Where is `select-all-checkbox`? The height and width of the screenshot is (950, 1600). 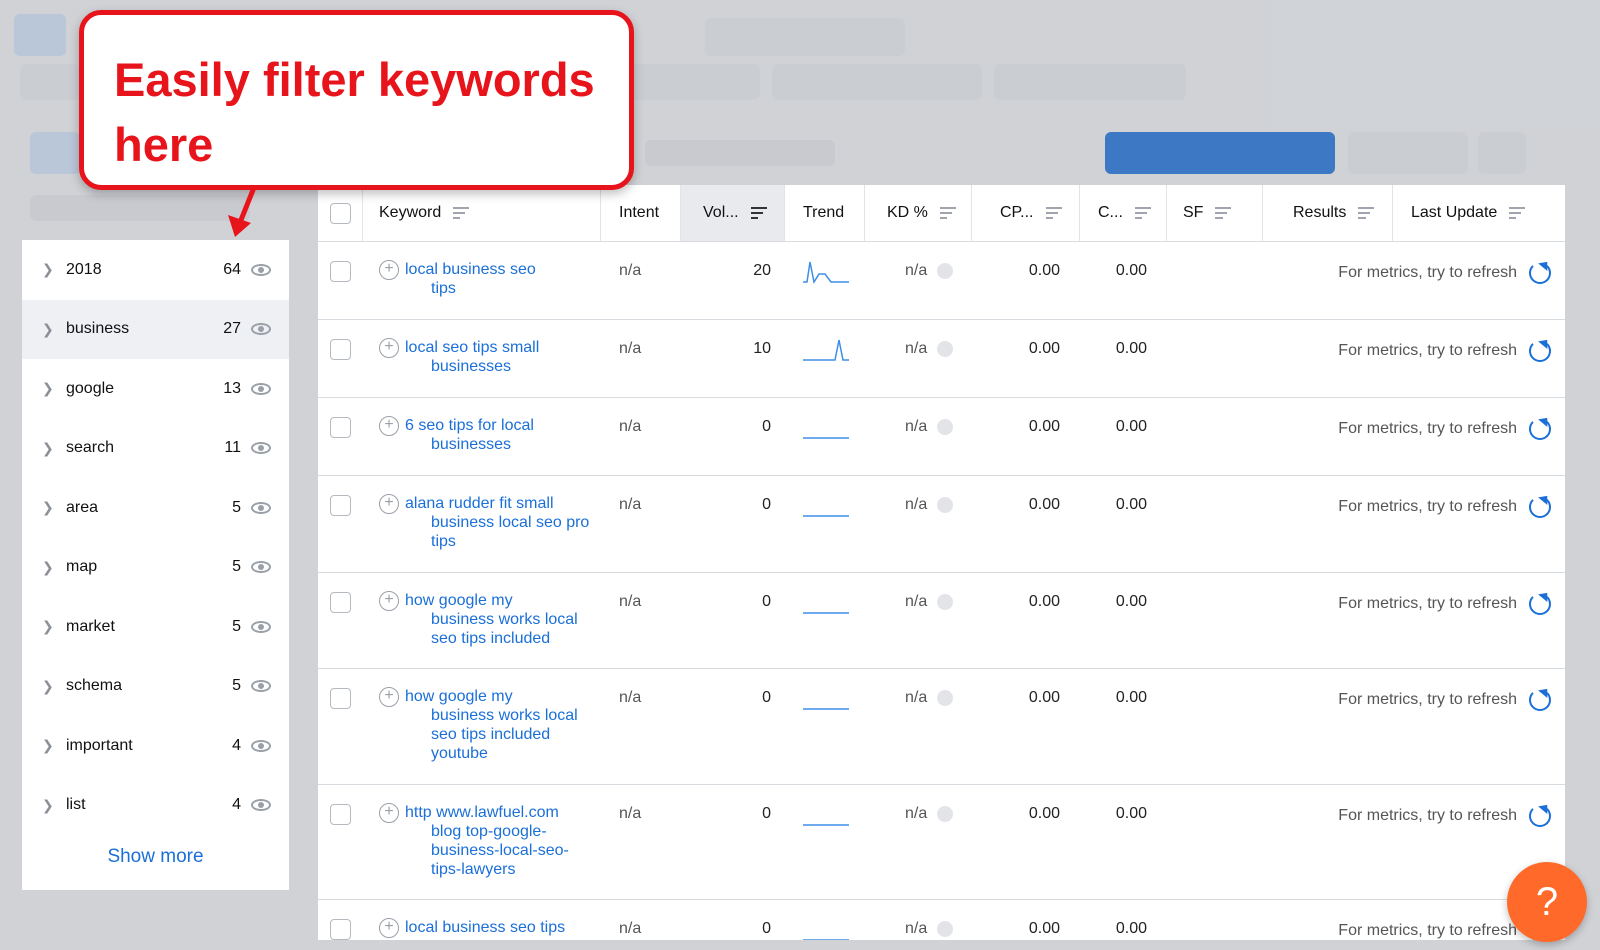 select-all-checkbox is located at coordinates (340, 213).